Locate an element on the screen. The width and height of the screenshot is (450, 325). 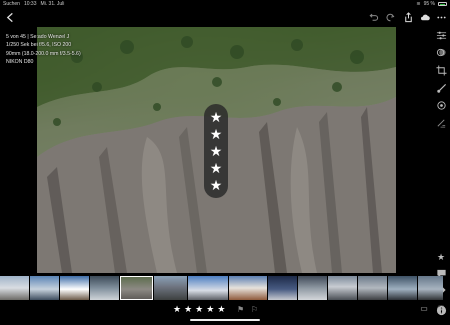
info-circle-icon: ⓘ is located at coordinates (441, 309).